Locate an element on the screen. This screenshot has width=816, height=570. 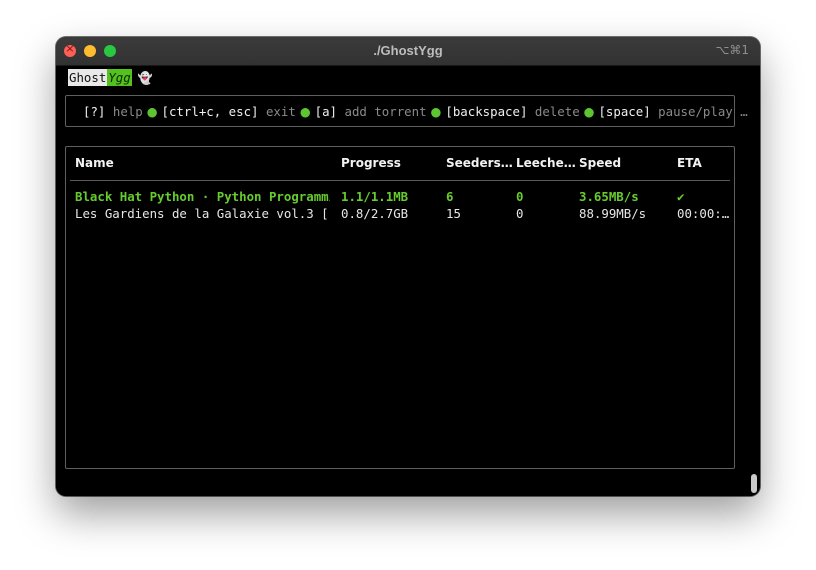
help-key: [backspace] is located at coordinates (486, 111).